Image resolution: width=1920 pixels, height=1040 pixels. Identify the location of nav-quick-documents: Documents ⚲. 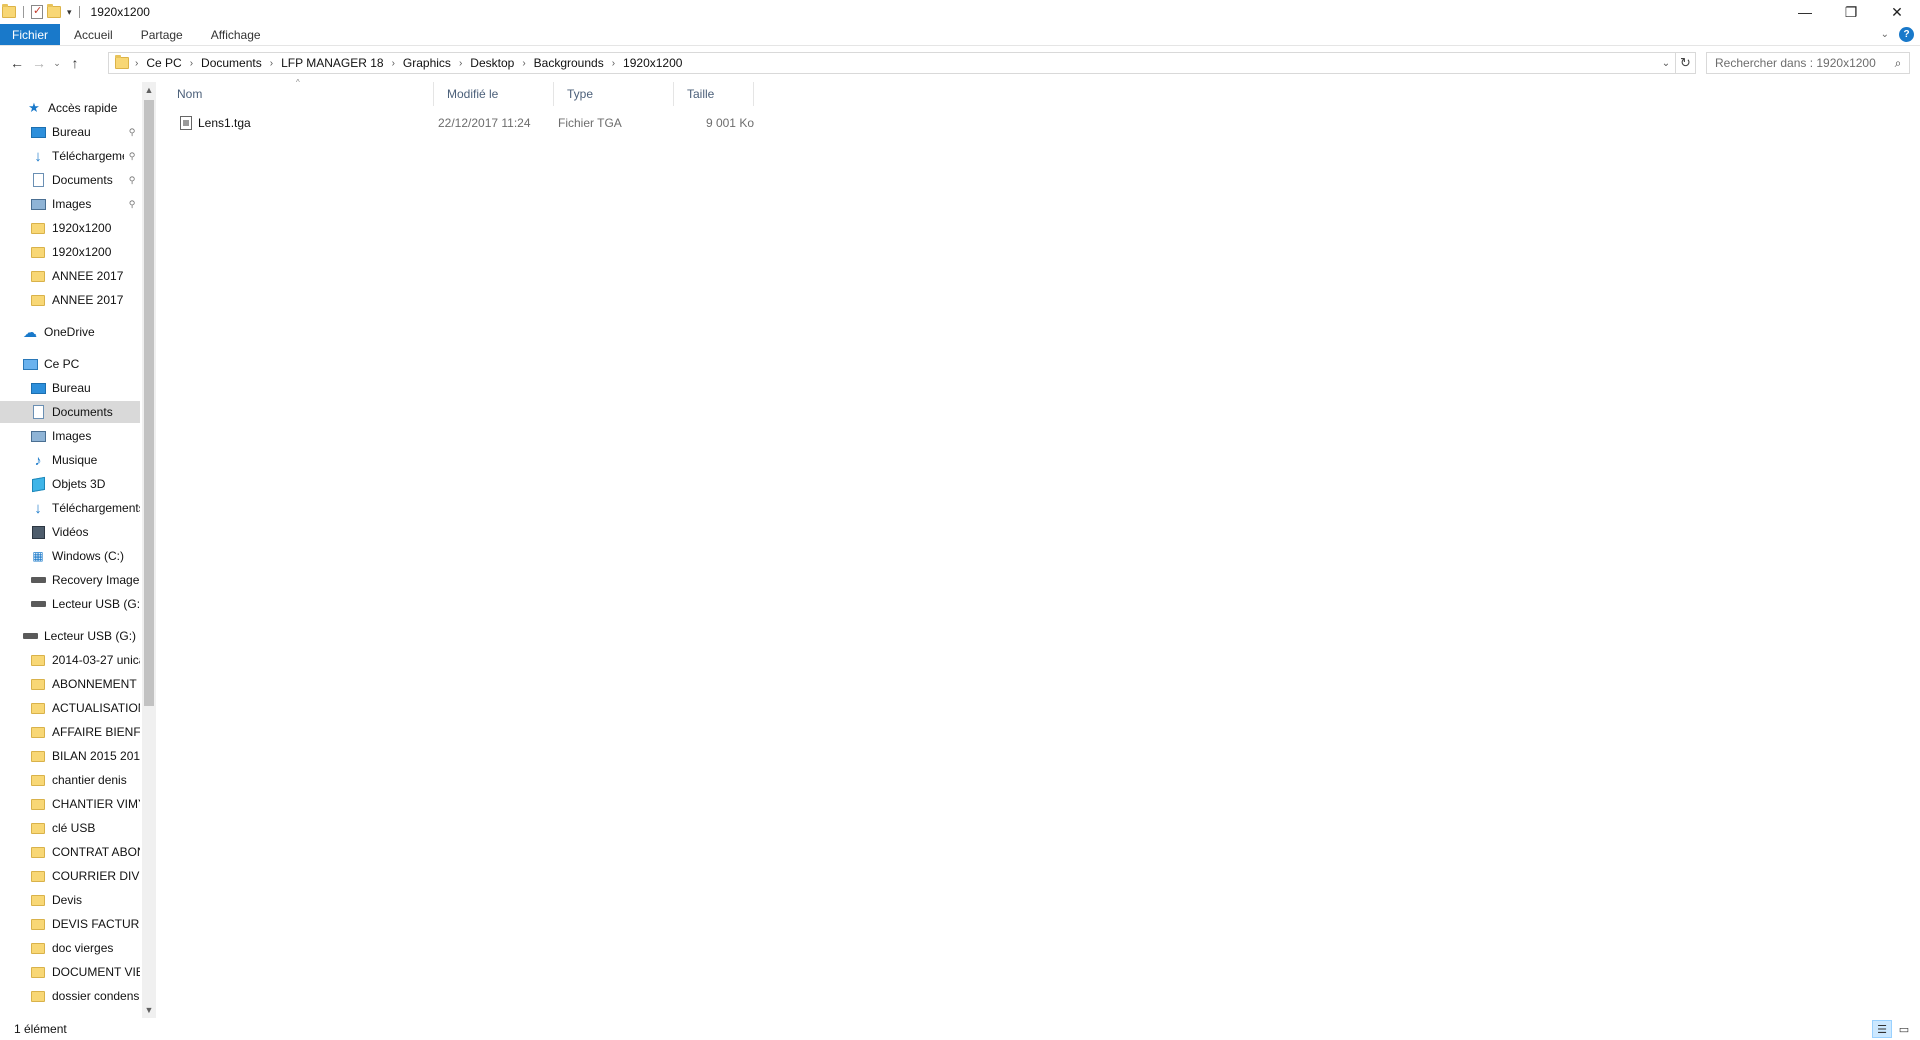
(70, 180).